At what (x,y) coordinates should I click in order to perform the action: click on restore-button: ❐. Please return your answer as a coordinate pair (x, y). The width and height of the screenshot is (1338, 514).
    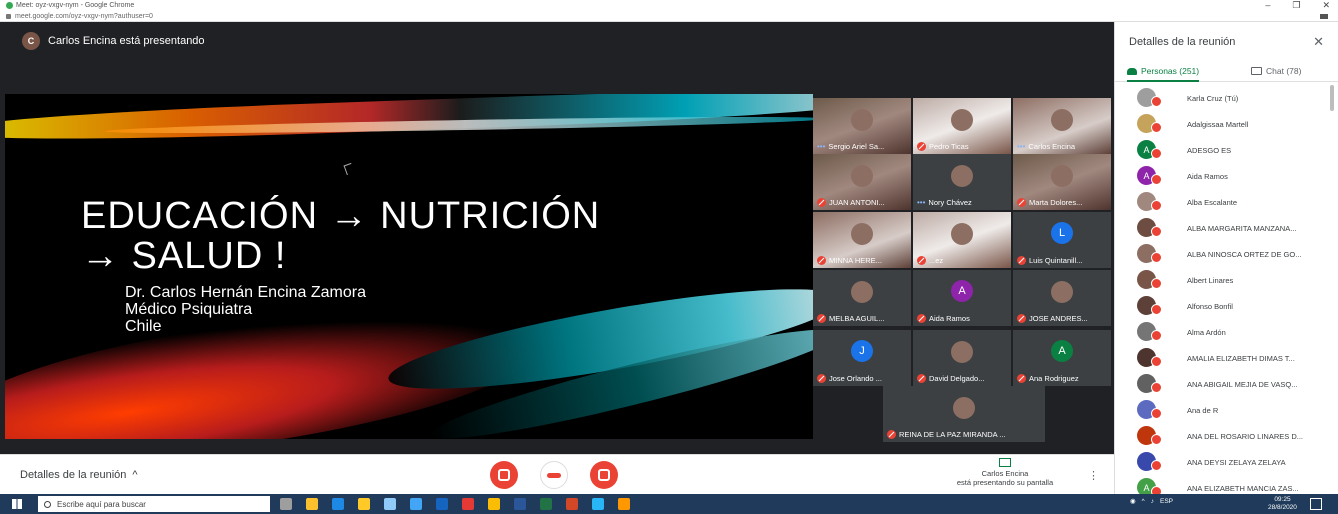
    Looking at the image, I should click on (1296, 5).